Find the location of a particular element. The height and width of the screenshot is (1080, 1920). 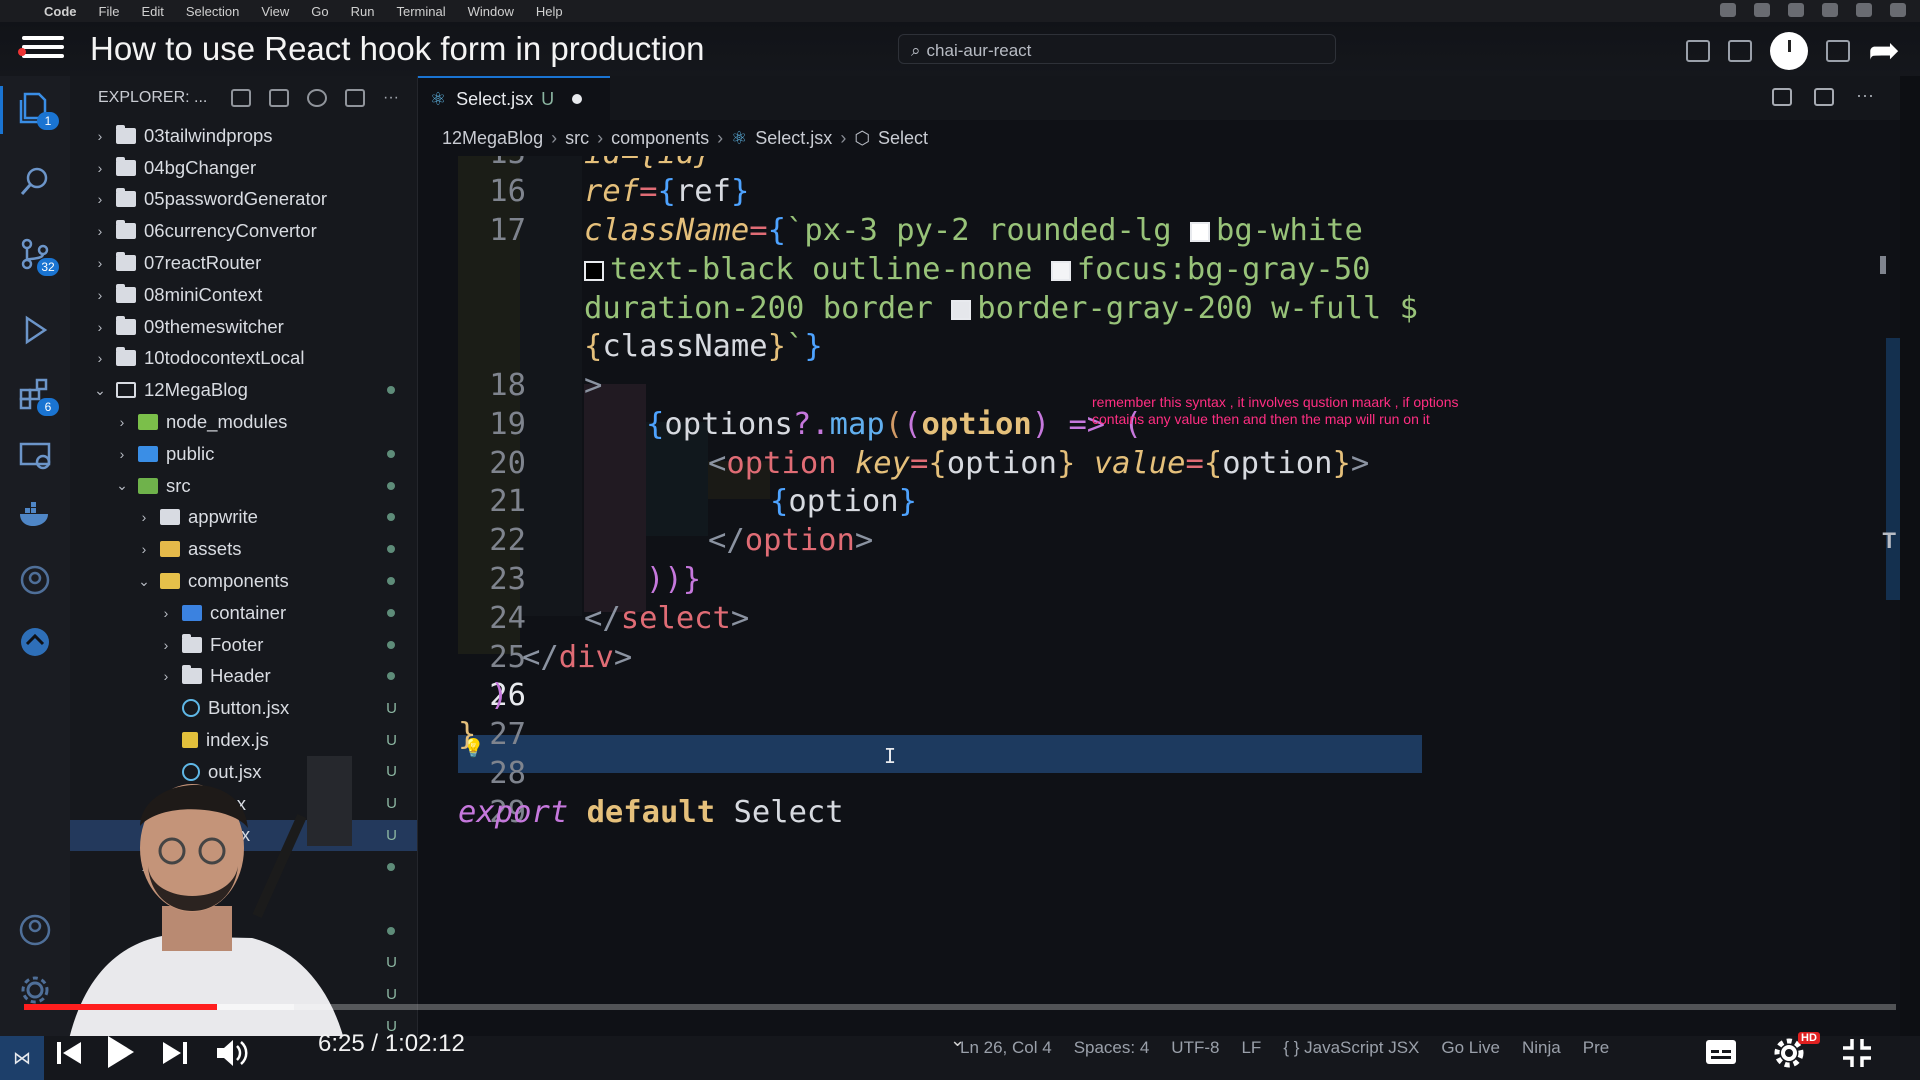

control-center-icon is located at coordinates (1864, 10).